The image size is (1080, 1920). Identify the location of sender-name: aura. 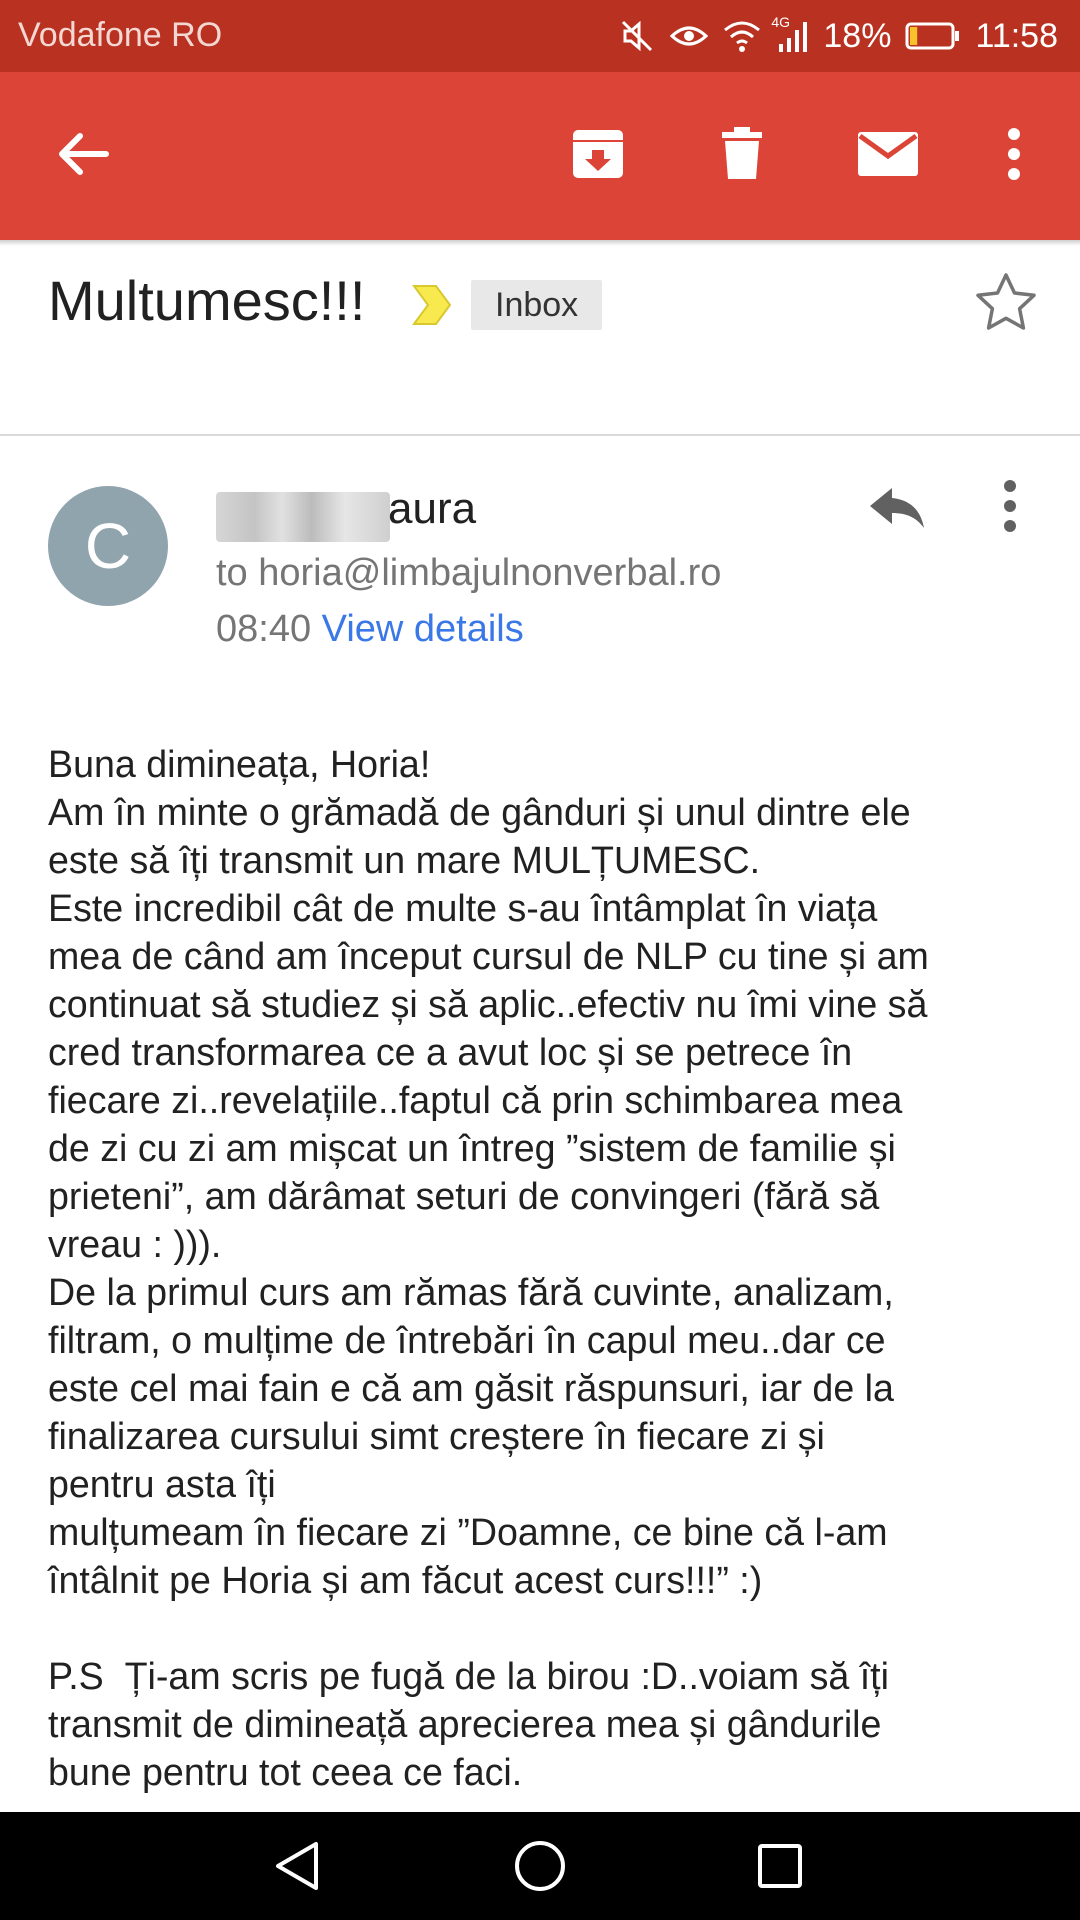
(432, 508).